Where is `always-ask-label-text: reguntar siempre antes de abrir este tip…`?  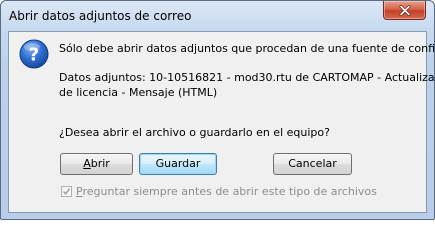 always-ask-label-text: reguntar siempre antes de abrir este tip… is located at coordinates (229, 191).